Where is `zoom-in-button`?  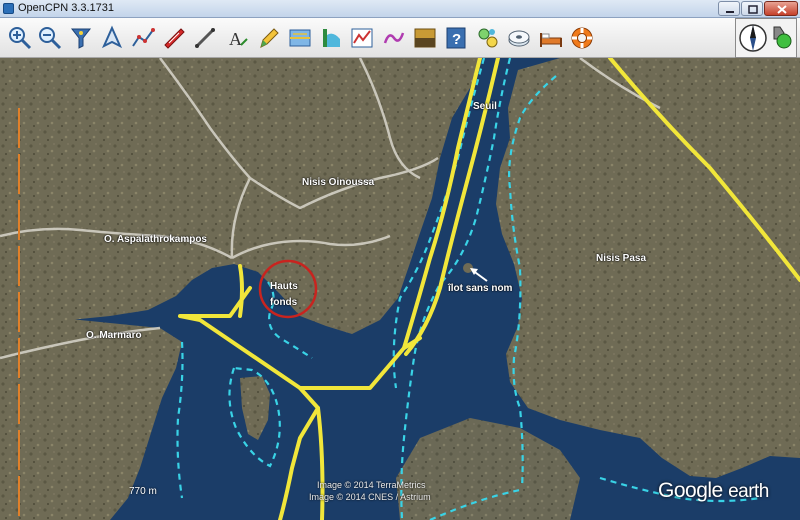 zoom-in-button is located at coordinates (19, 37).